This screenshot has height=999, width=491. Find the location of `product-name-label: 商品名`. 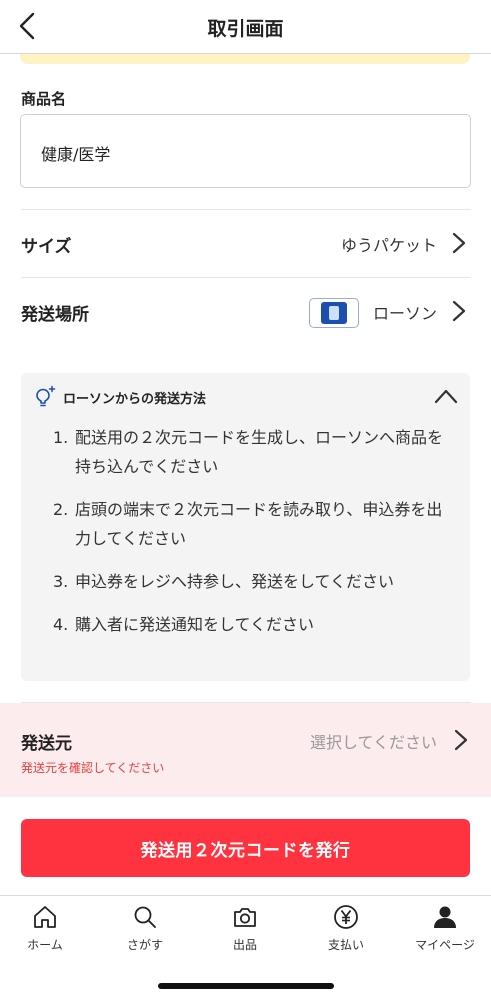

product-name-label: 商品名 is located at coordinates (44, 99).